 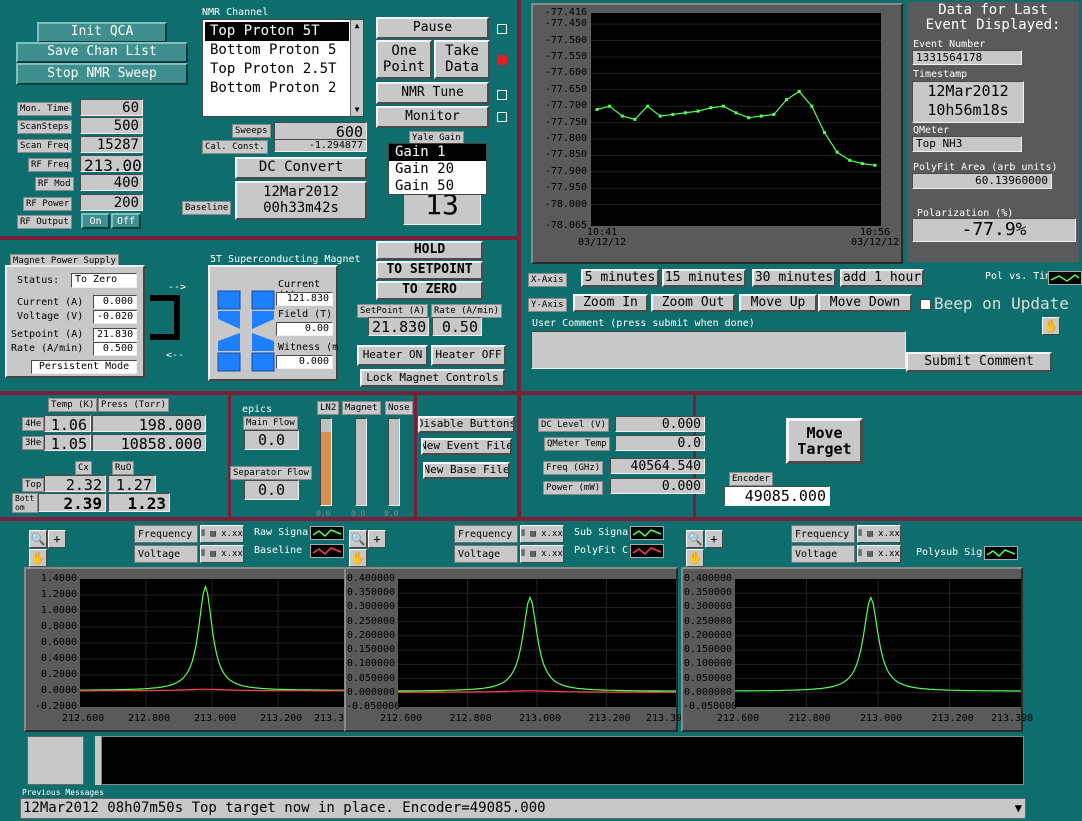 What do you see at coordinates (968, 102) in the screenshot?
I see `timestamp-field: 12Mar2012 10h56m18s` at bounding box center [968, 102].